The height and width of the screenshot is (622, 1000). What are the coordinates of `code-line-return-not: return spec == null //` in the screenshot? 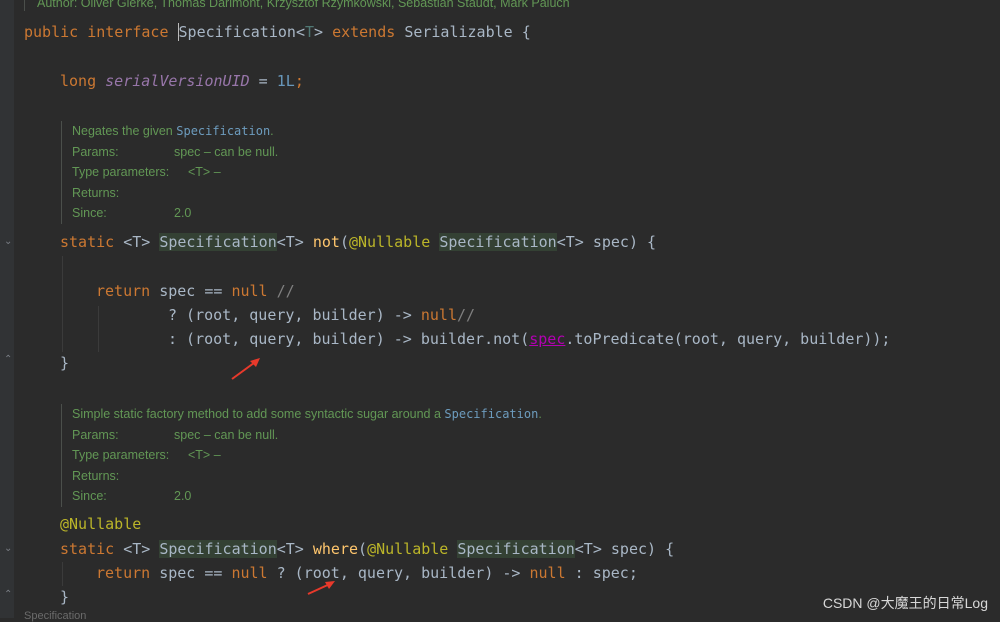 It's located at (195, 291).